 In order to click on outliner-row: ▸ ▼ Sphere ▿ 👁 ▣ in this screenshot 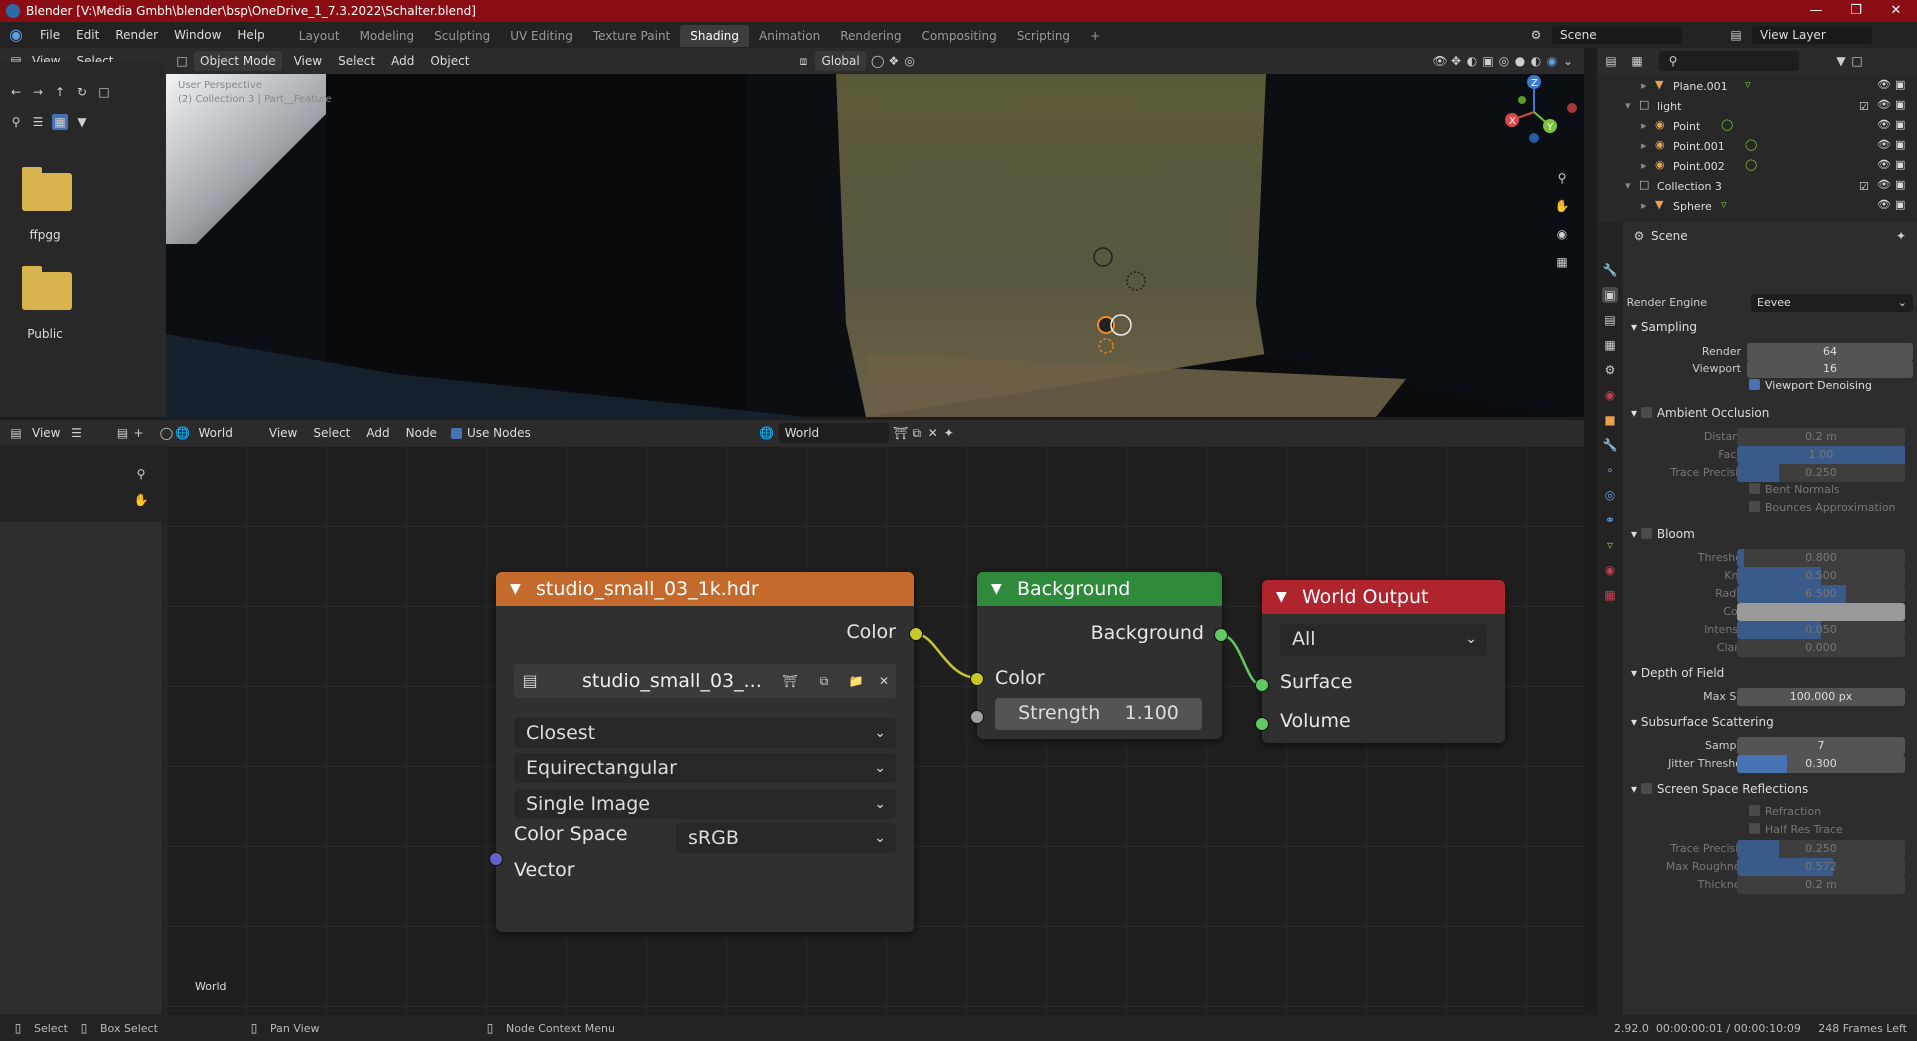, I will do `click(1757, 206)`.